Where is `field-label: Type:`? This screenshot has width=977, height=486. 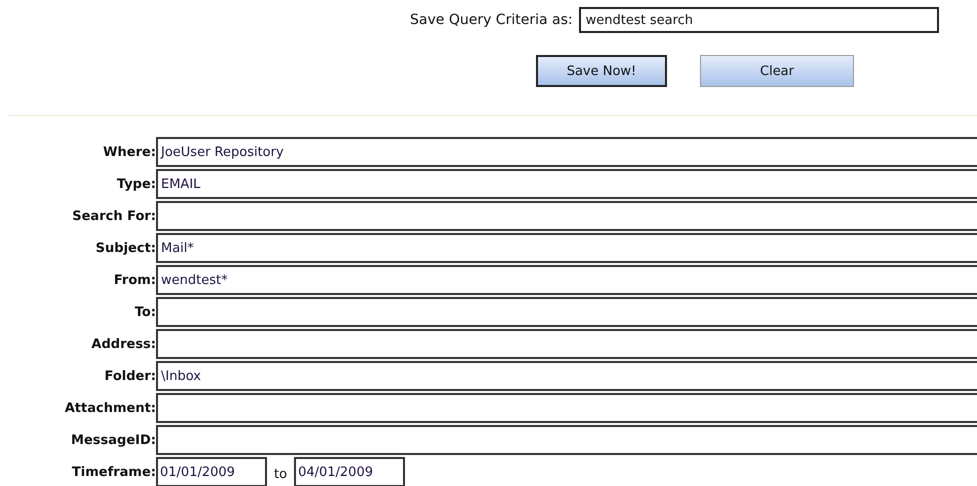
field-label: Type: is located at coordinates (136, 184).